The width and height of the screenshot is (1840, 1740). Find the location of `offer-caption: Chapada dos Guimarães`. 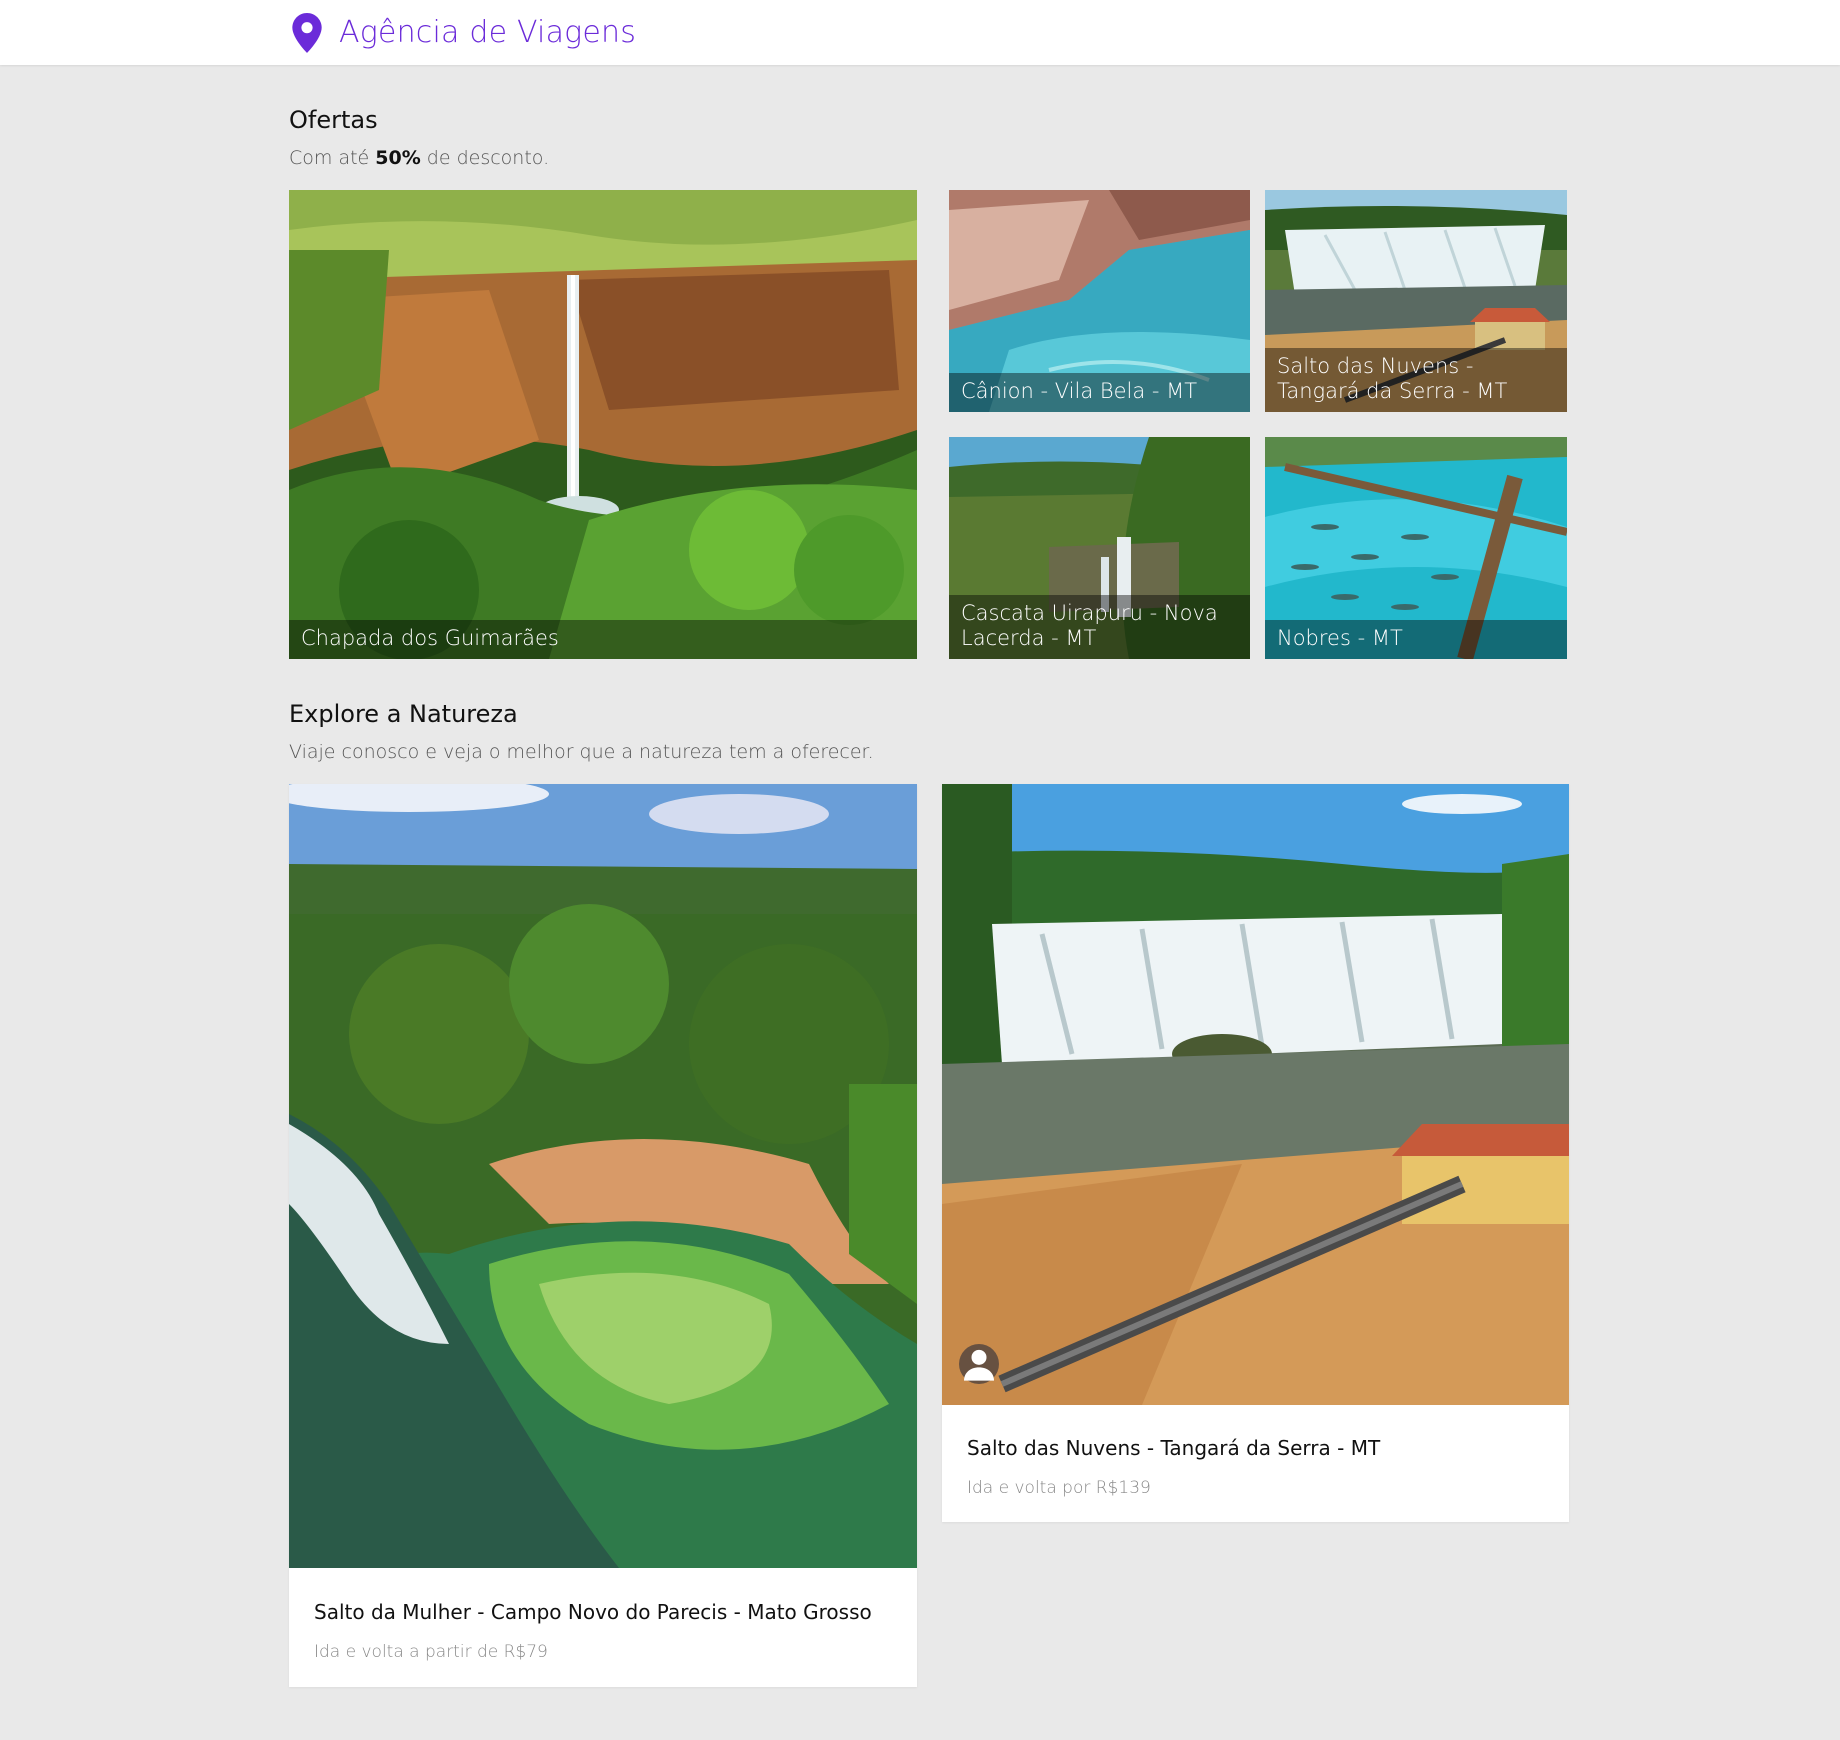

offer-caption: Chapada dos Guimarães is located at coordinates (603, 639).